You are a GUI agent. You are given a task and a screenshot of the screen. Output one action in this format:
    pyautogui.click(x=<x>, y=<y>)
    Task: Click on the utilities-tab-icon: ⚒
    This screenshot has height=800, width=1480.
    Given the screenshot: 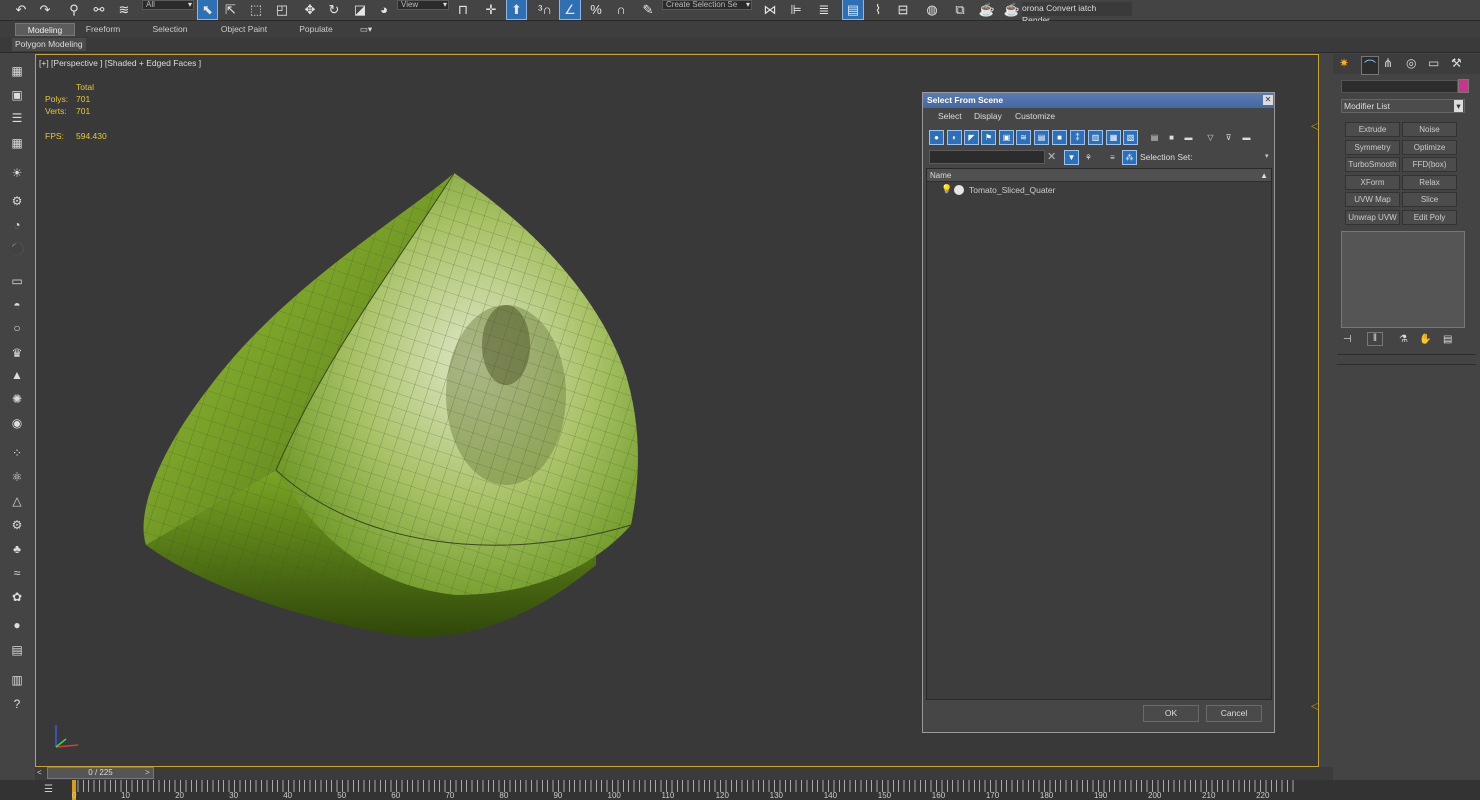 What is the action you would take?
    pyautogui.click(x=1456, y=63)
    